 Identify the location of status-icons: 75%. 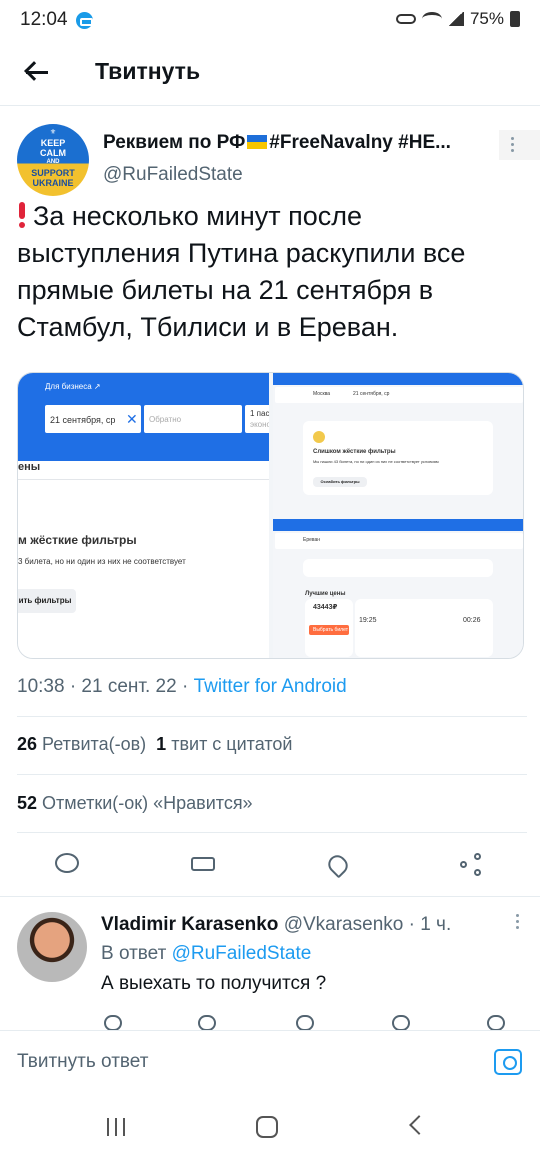
(457, 19).